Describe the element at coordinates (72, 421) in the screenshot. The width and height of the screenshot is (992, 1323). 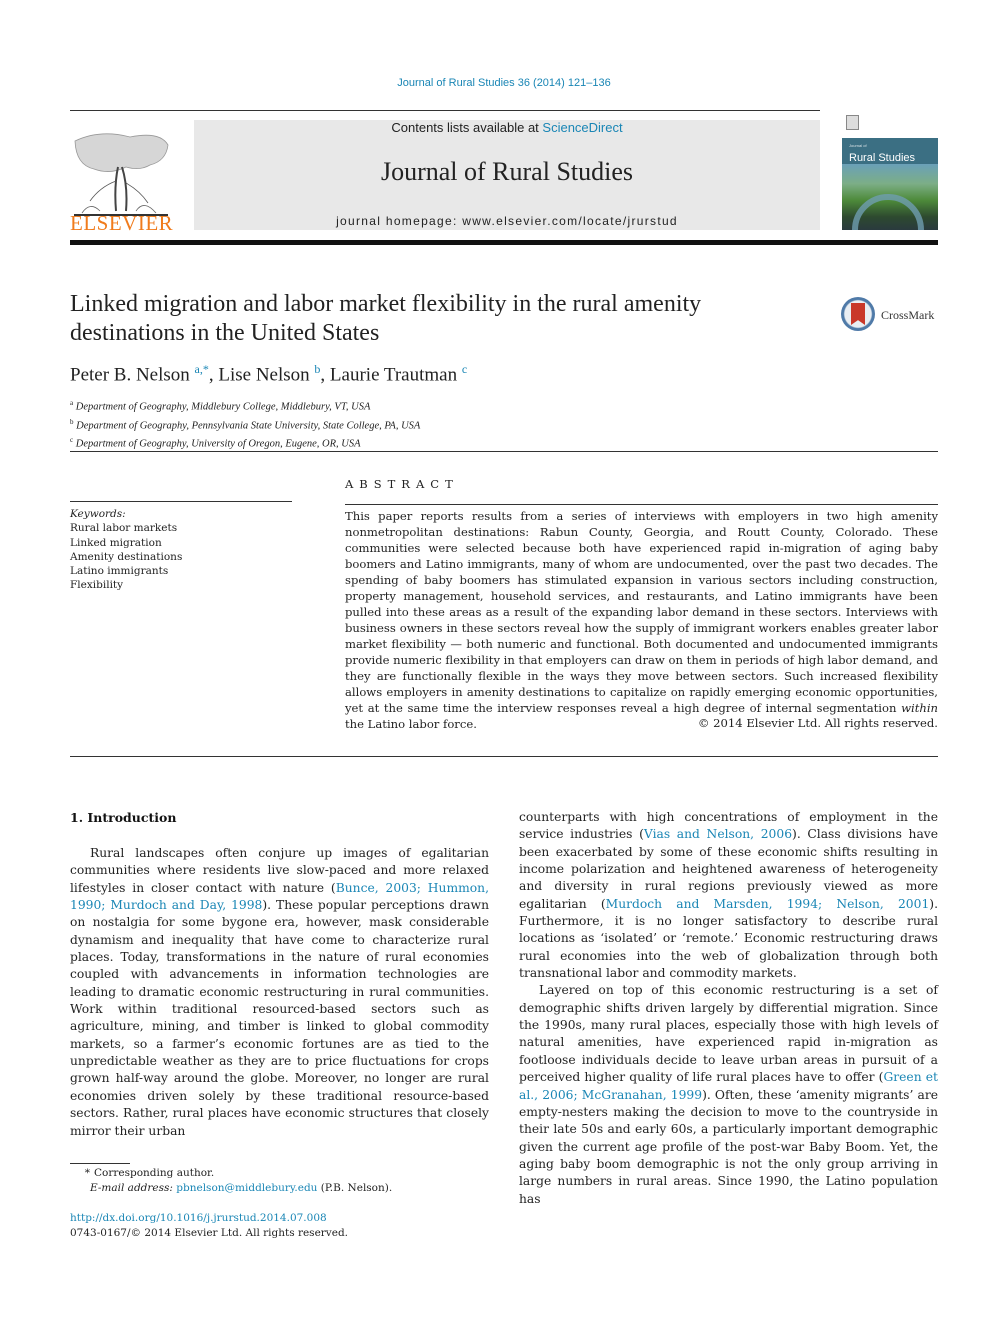
I see `affiliation-mark: b` at that location.